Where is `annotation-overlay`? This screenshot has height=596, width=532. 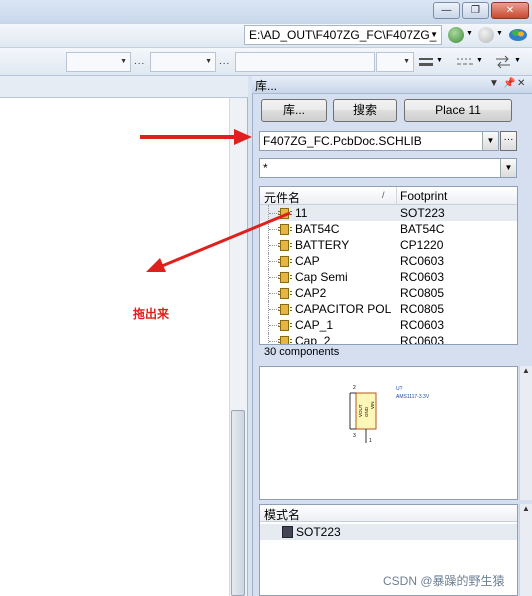
annotation-overlay is located at coordinates (215, 200).